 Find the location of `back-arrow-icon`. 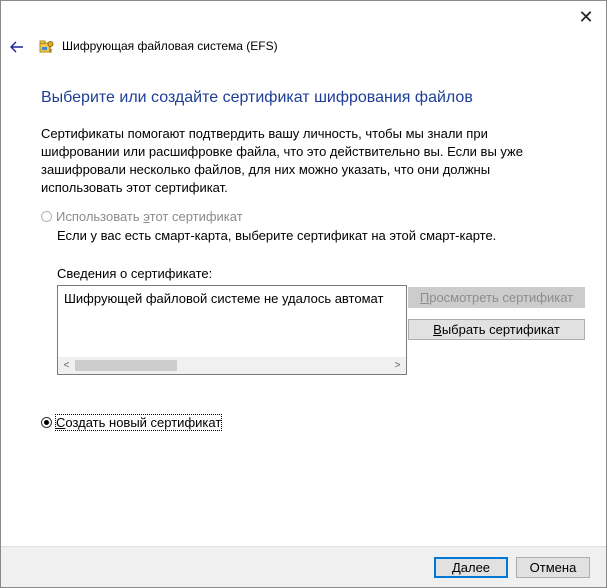

back-arrow-icon is located at coordinates (16, 47).